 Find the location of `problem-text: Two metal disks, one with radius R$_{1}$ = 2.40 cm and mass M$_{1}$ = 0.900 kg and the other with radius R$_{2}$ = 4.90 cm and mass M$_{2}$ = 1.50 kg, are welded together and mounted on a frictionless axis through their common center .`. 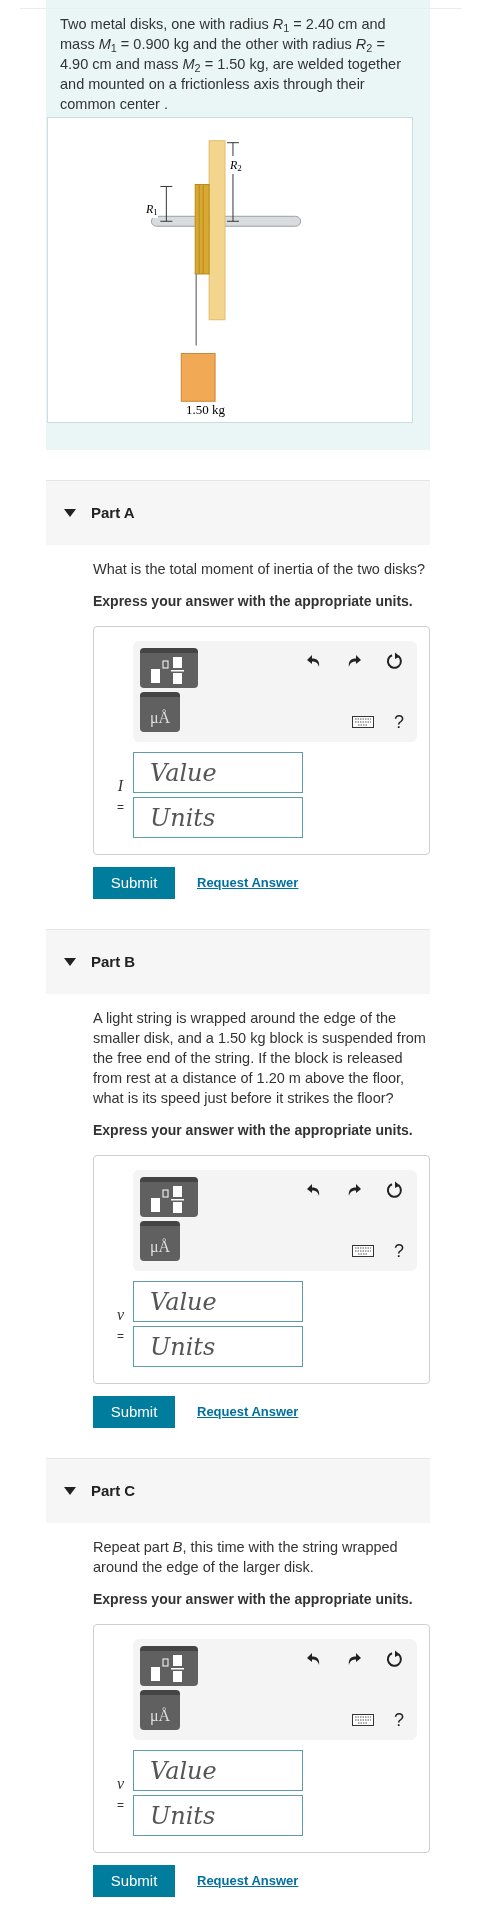

problem-text: Two metal disks, one with radius R$_{1}$ = 2.40 cm and mass M$_{1}$ = 0.900 kg and the other with radius R$_{2}$ = 4.90 cm and mass M$_{2}$ = 1.50 kg, are welded together and mounted on a frictionless axis through their common center . is located at coordinates (230, 64).